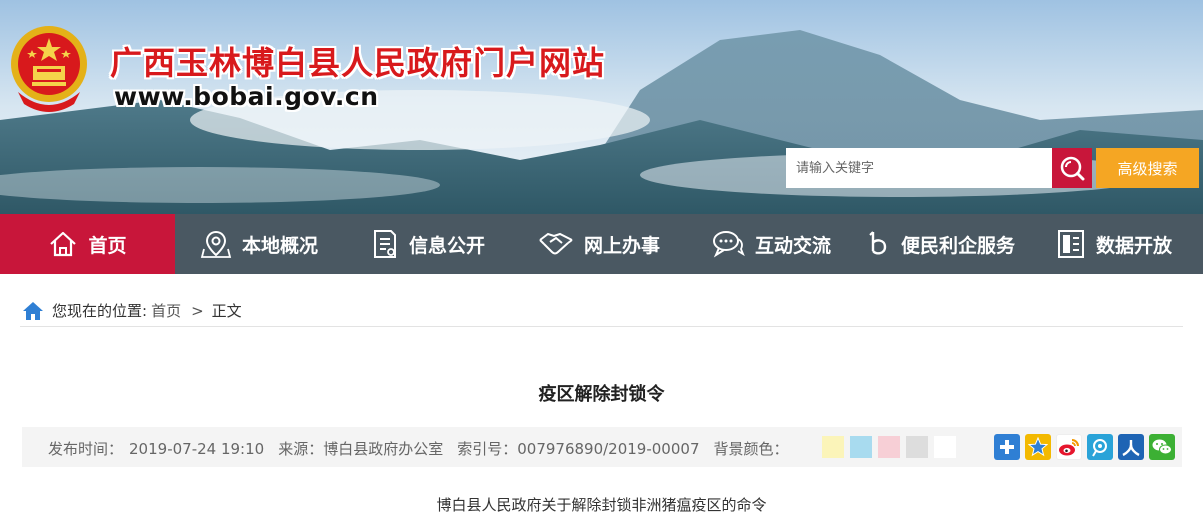 The height and width of the screenshot is (522, 1203). I want to click on publish-time: 2019-07-24 19:10, so click(197, 449).